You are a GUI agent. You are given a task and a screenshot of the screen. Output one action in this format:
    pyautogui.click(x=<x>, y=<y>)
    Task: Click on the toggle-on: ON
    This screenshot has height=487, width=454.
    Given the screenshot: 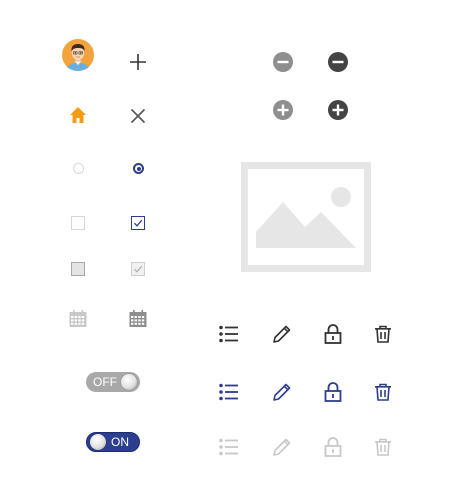 What is the action you would take?
    pyautogui.click(x=113, y=442)
    